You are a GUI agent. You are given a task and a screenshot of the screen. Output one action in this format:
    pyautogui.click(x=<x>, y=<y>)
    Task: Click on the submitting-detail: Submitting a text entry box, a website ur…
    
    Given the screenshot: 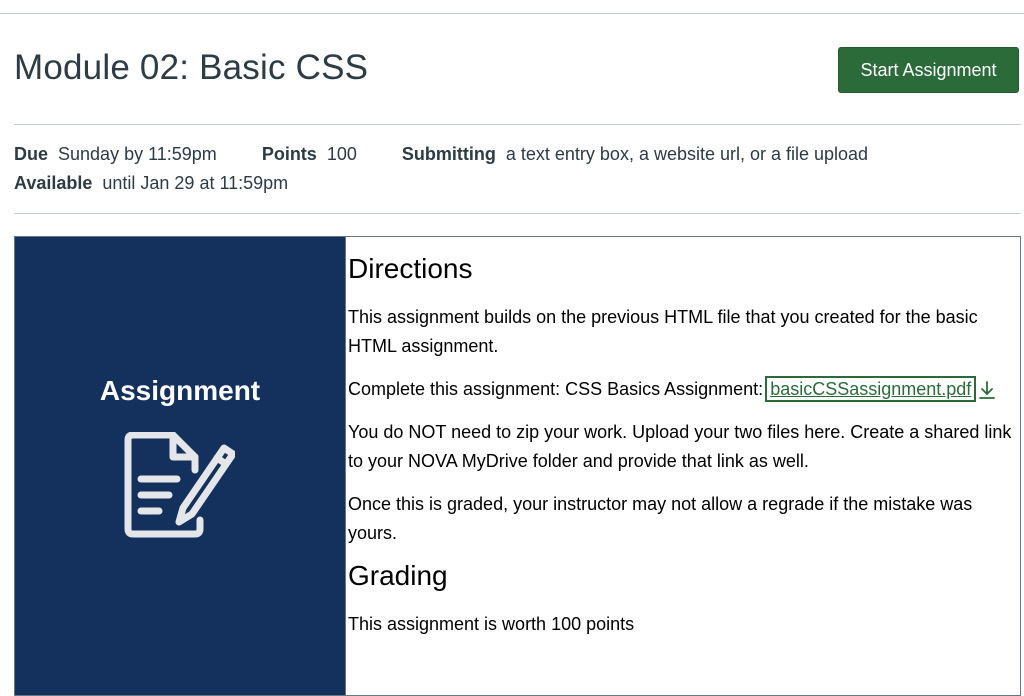 What is the action you would take?
    pyautogui.click(x=635, y=154)
    